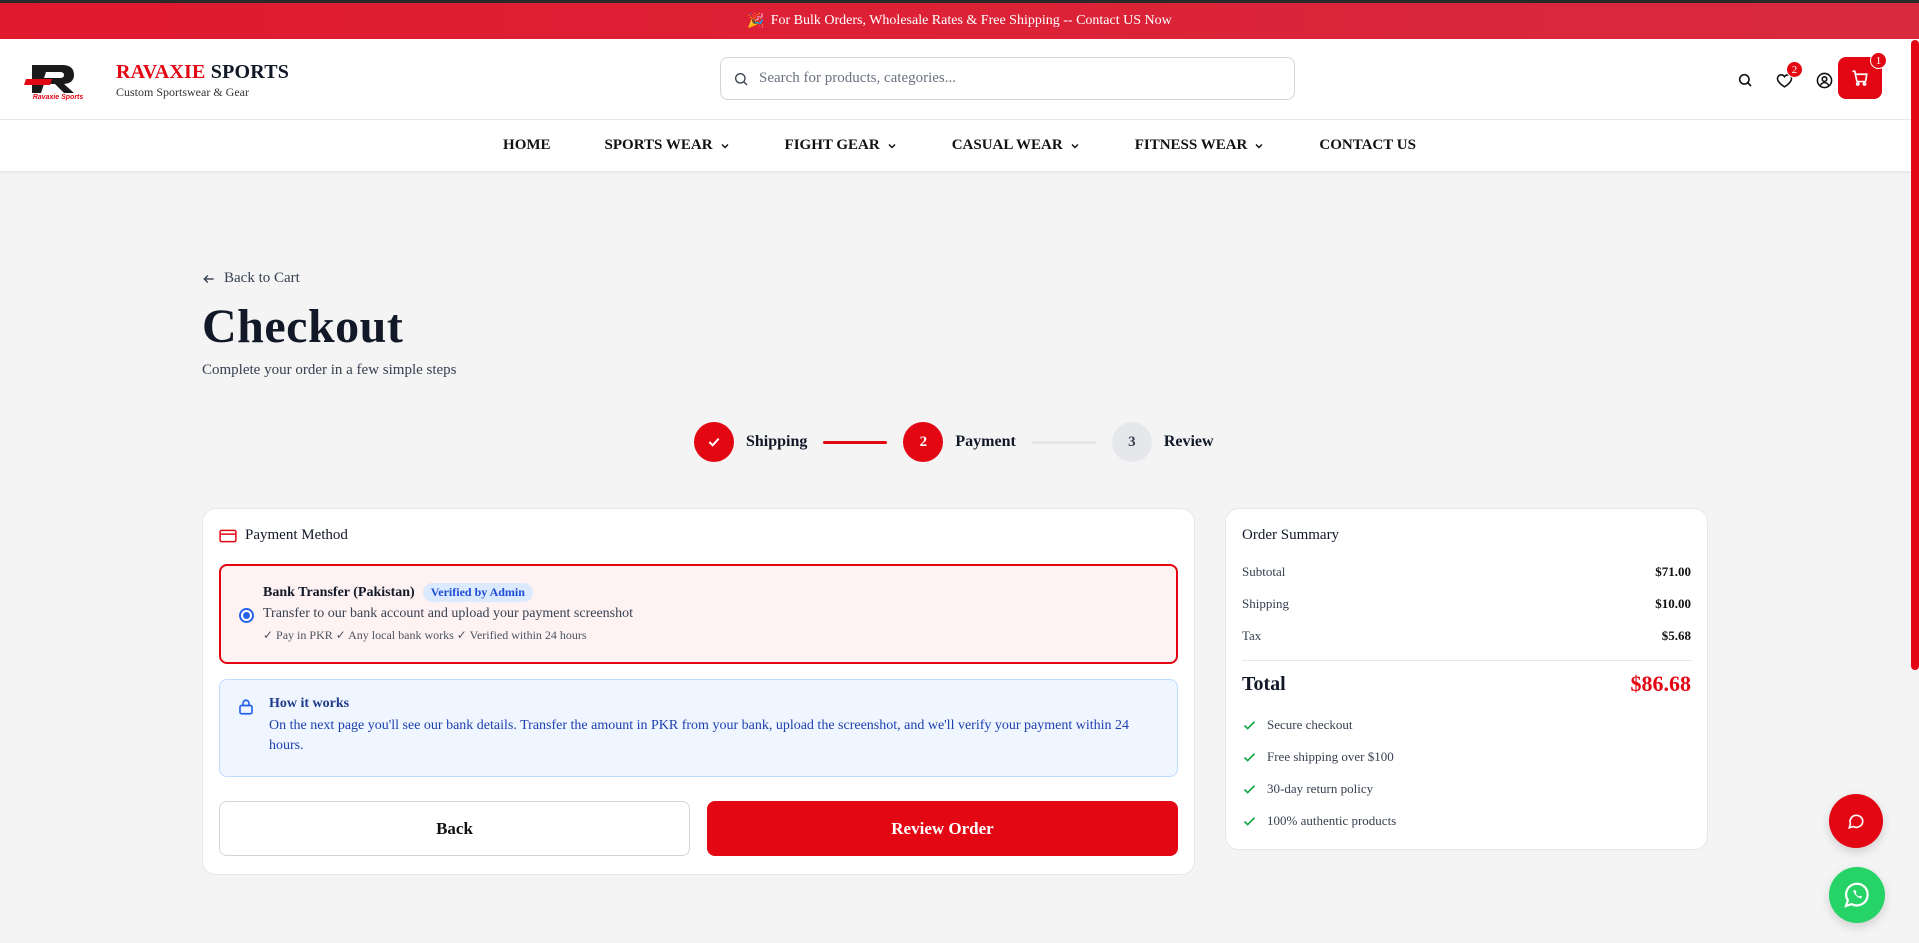  What do you see at coordinates (756, 21) in the screenshot?
I see `party-icon: 🎉` at bounding box center [756, 21].